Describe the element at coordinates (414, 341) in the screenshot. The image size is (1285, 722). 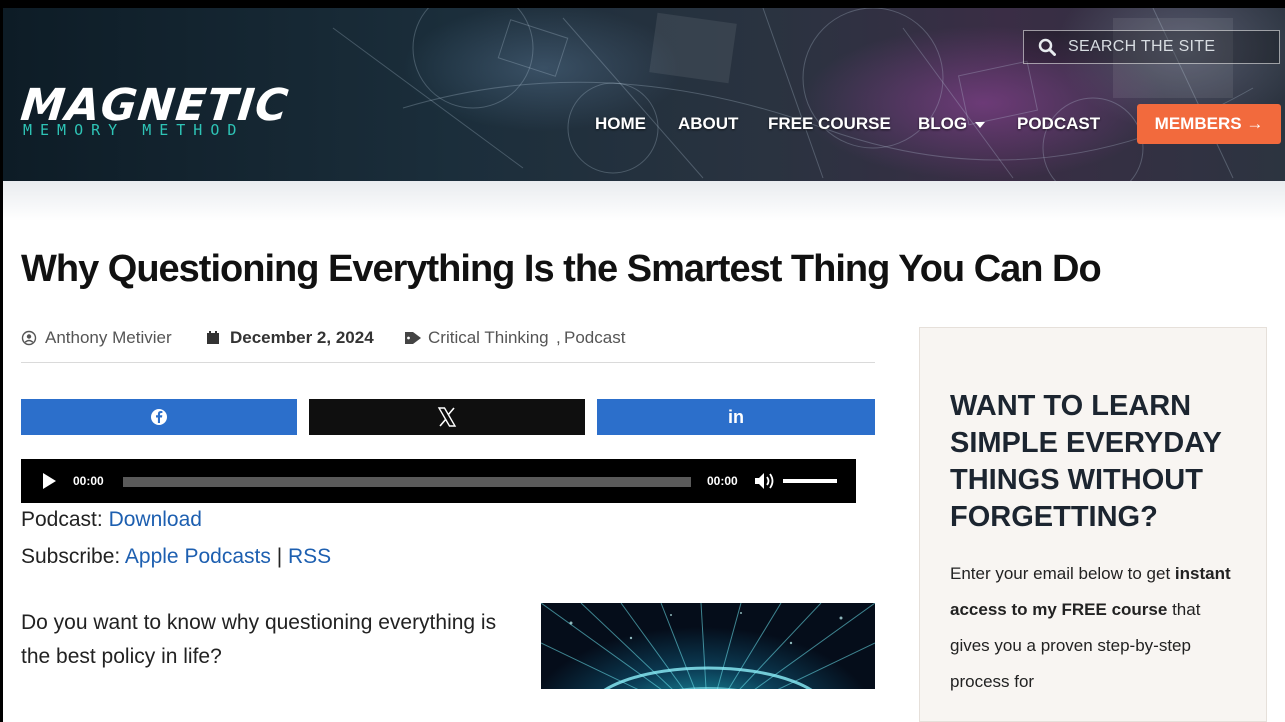
I see `tags-icon` at that location.